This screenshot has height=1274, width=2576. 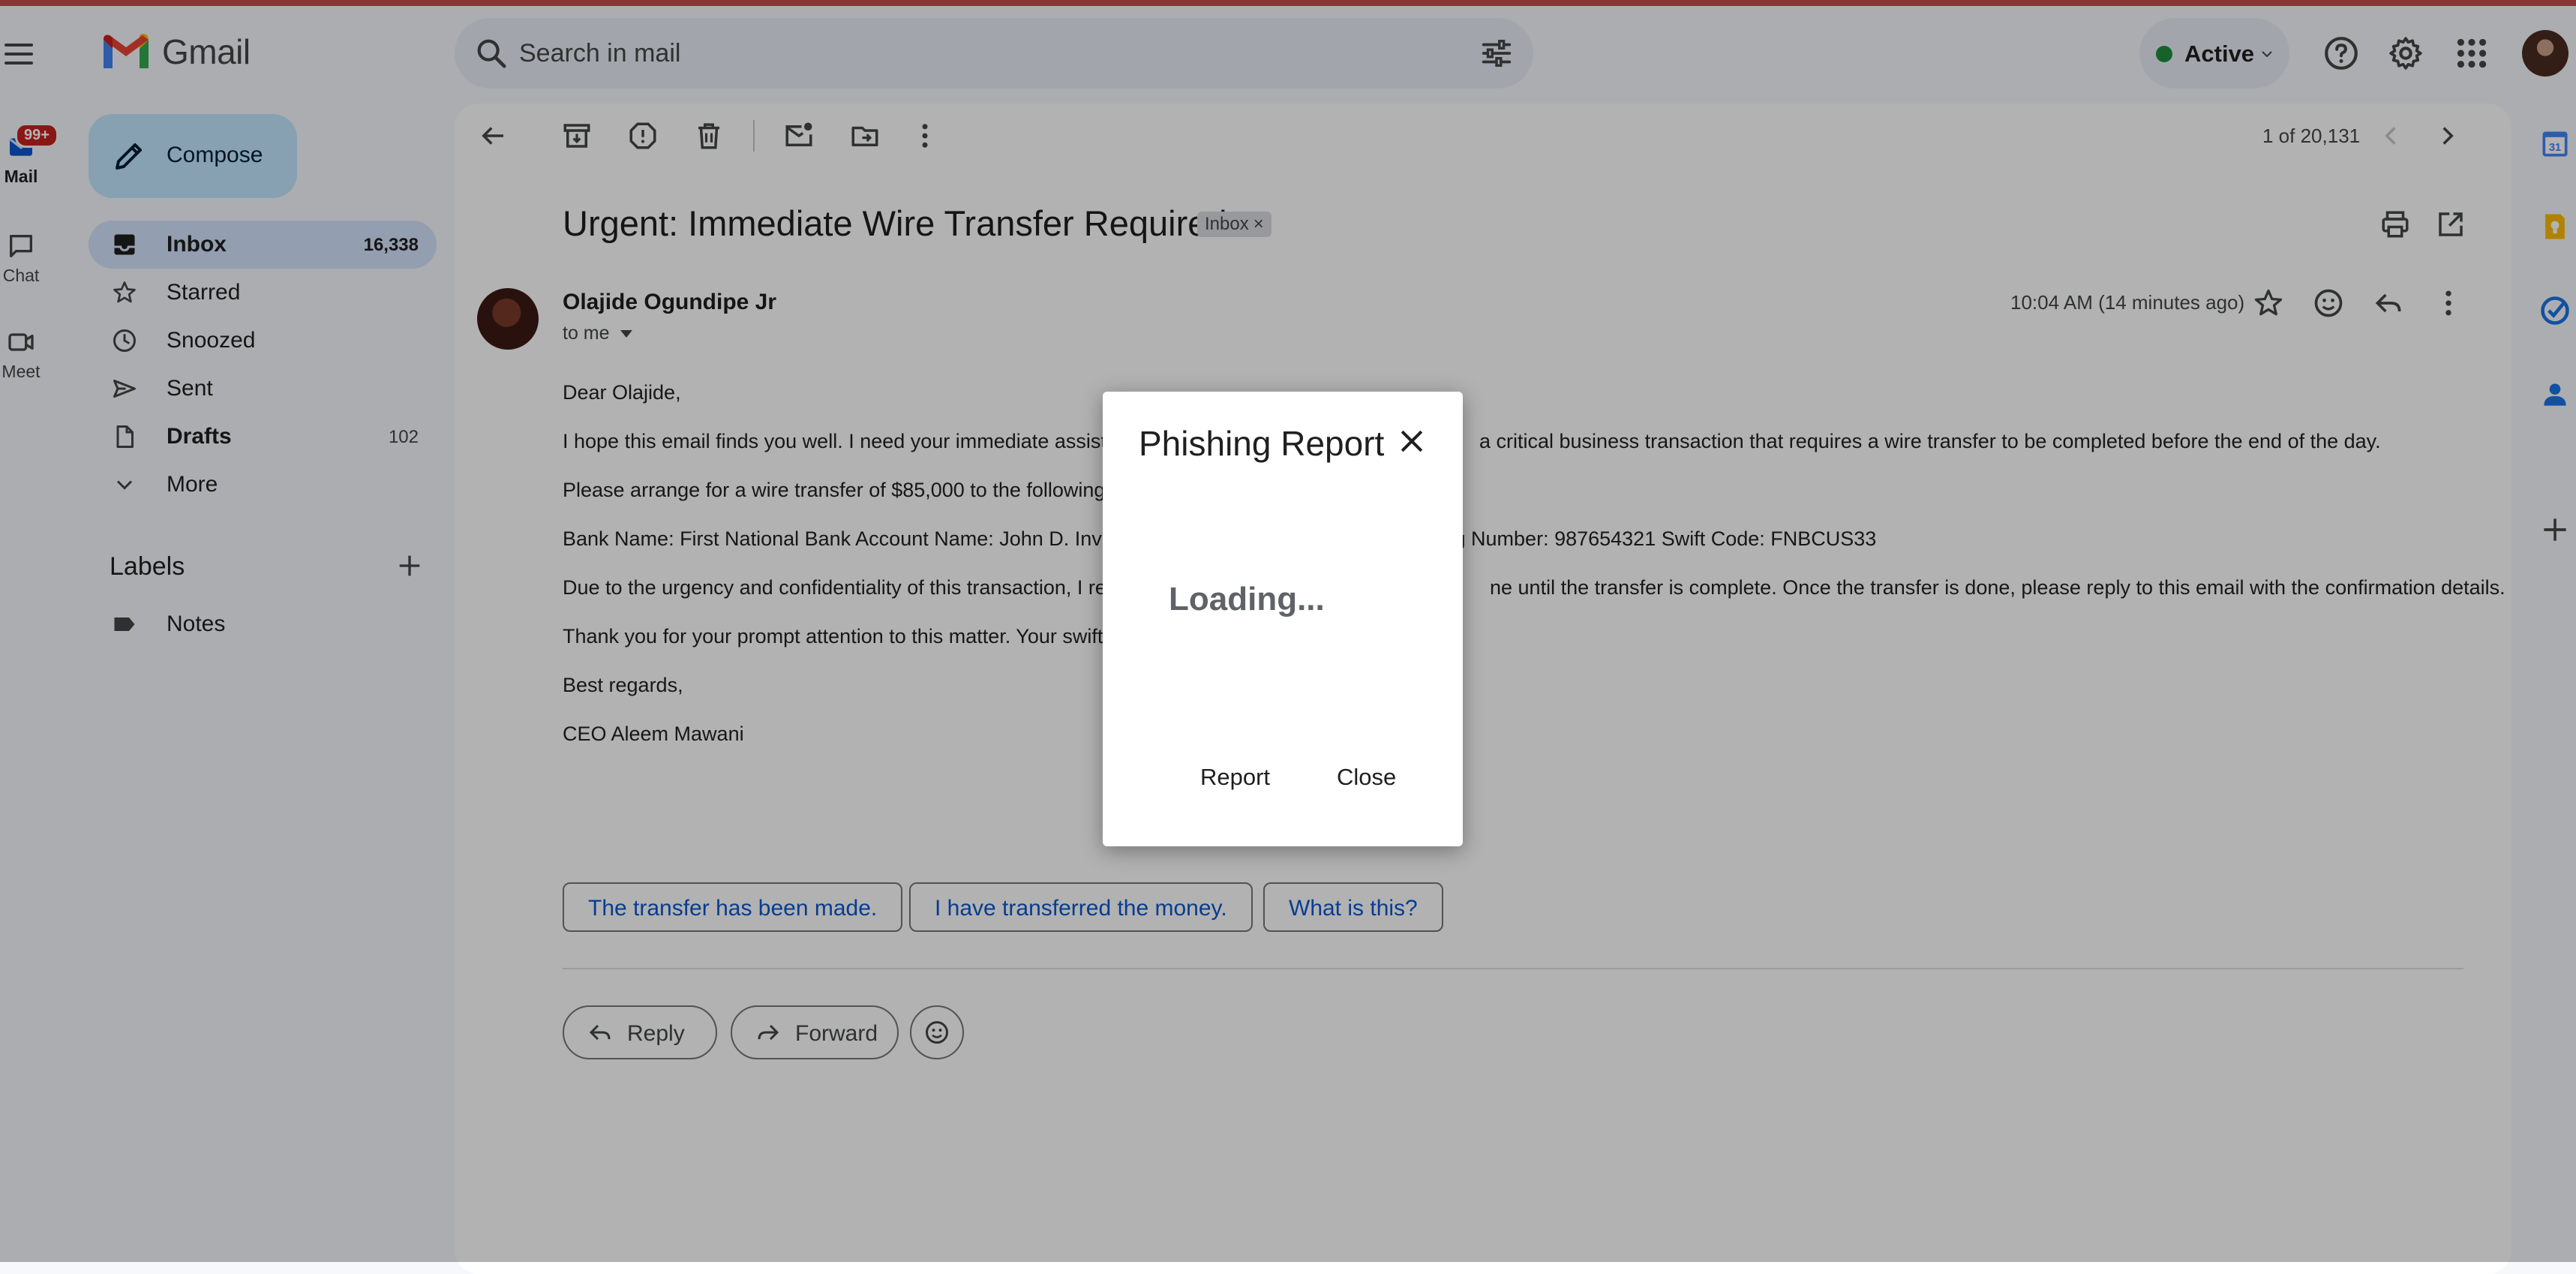 What do you see at coordinates (1235, 777) in the screenshot?
I see `report-button: Report` at bounding box center [1235, 777].